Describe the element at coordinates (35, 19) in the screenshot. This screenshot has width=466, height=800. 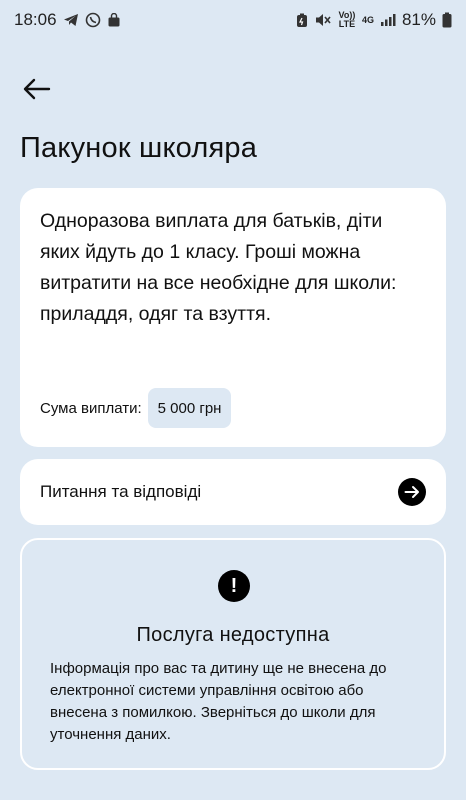
I see `status-time: 18:06` at that location.